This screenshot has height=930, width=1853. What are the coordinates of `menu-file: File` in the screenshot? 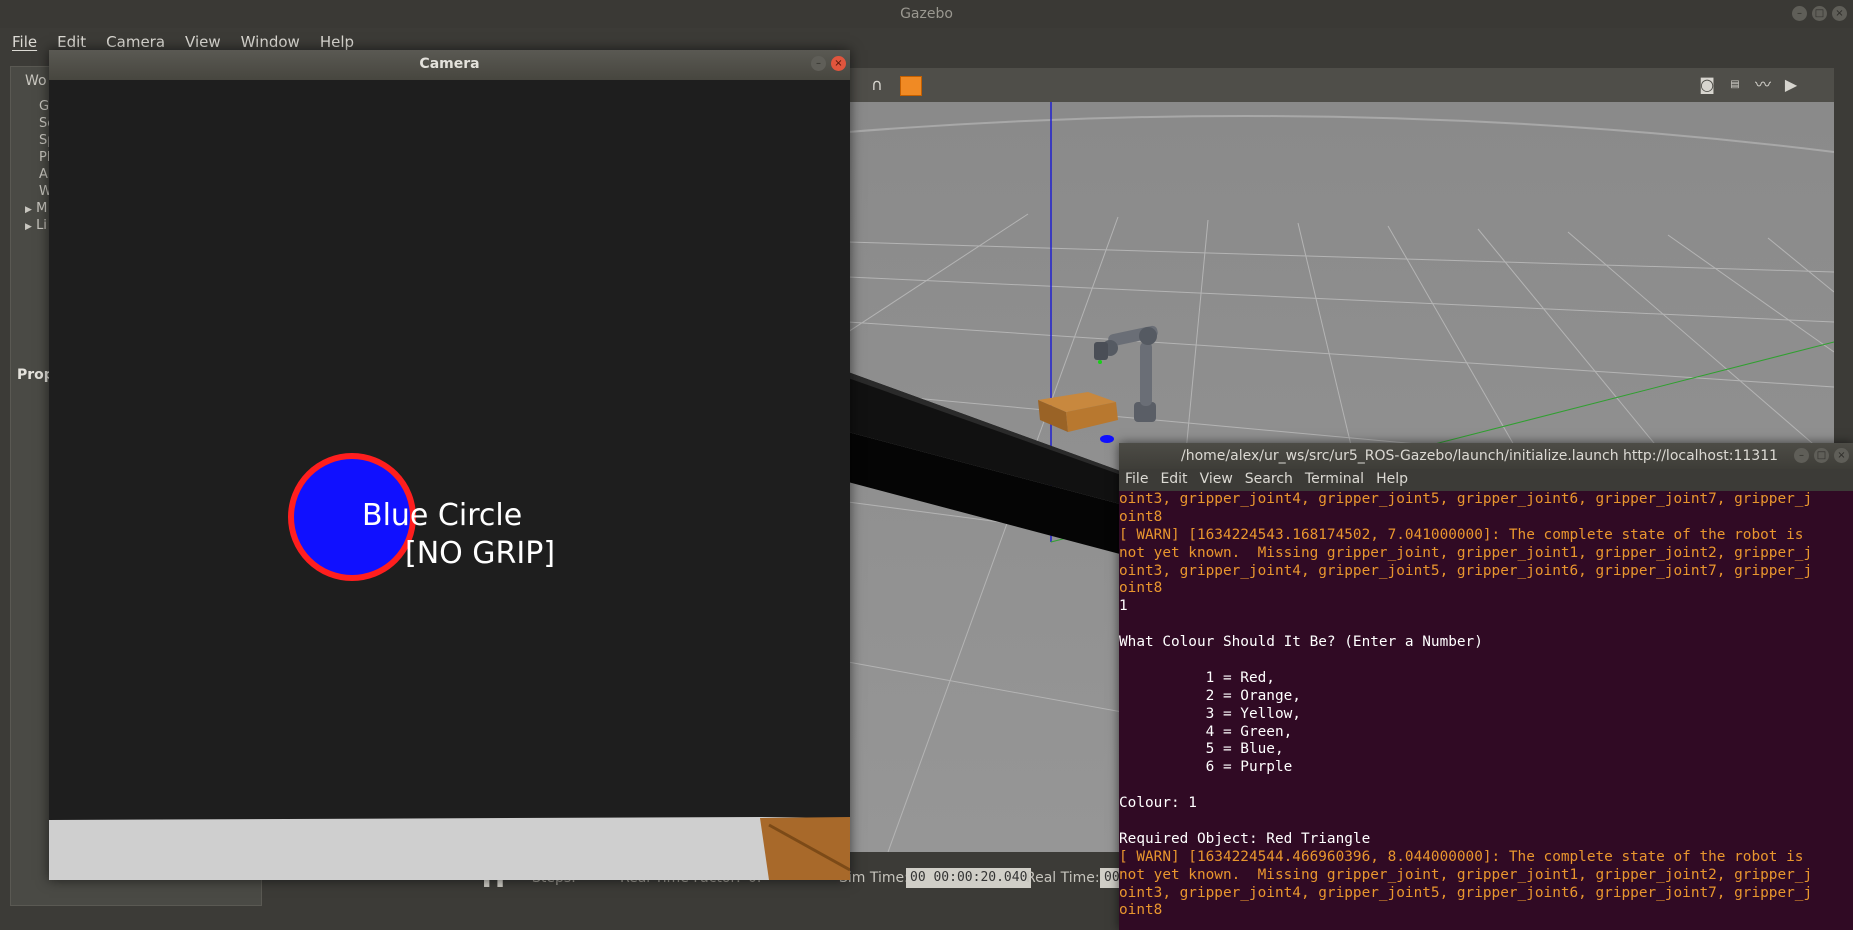 It's located at (24, 42).